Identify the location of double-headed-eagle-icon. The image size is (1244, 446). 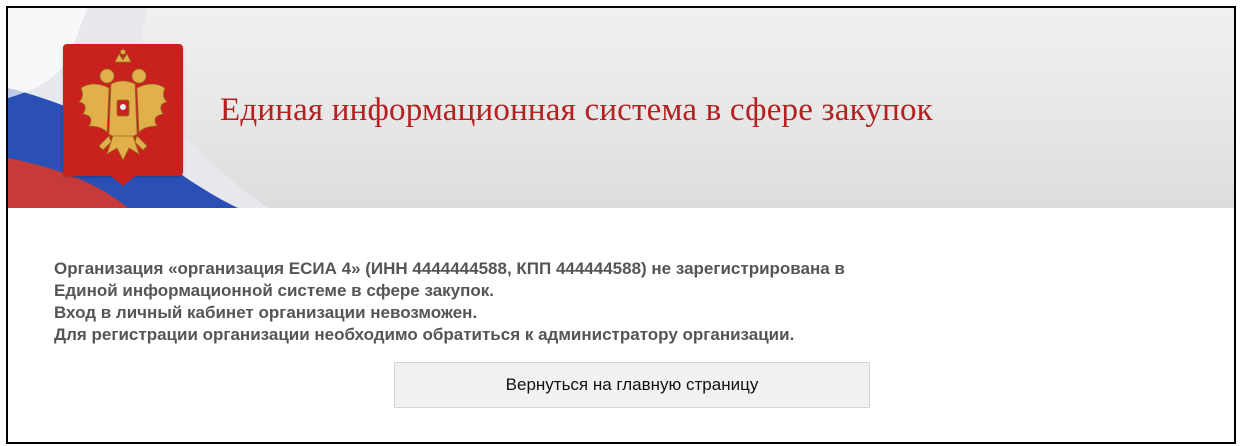
(123, 117).